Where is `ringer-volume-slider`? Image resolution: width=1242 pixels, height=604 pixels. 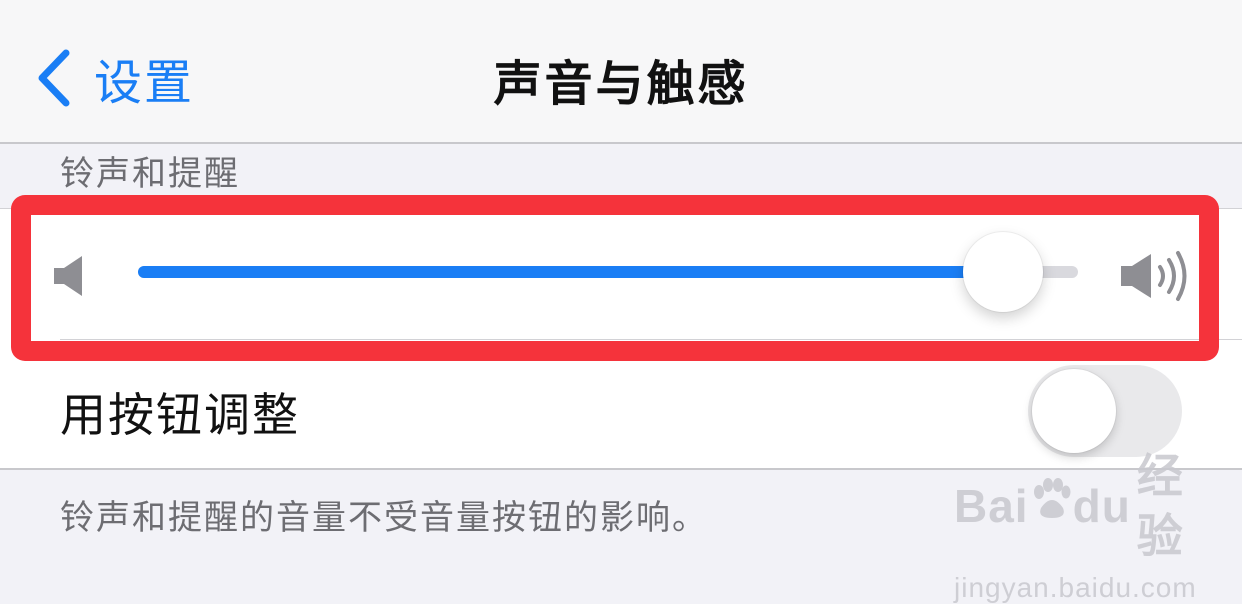
ringer-volume-slider is located at coordinates (608, 272).